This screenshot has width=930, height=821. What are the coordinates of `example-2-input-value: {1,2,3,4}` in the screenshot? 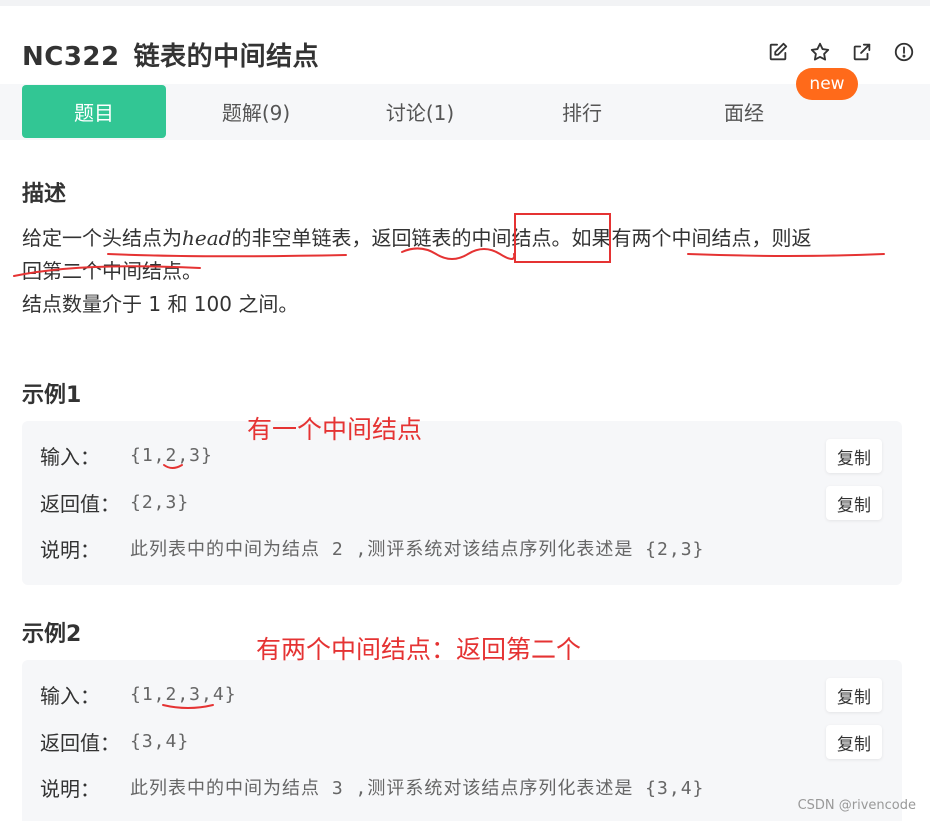 It's located at (183, 694).